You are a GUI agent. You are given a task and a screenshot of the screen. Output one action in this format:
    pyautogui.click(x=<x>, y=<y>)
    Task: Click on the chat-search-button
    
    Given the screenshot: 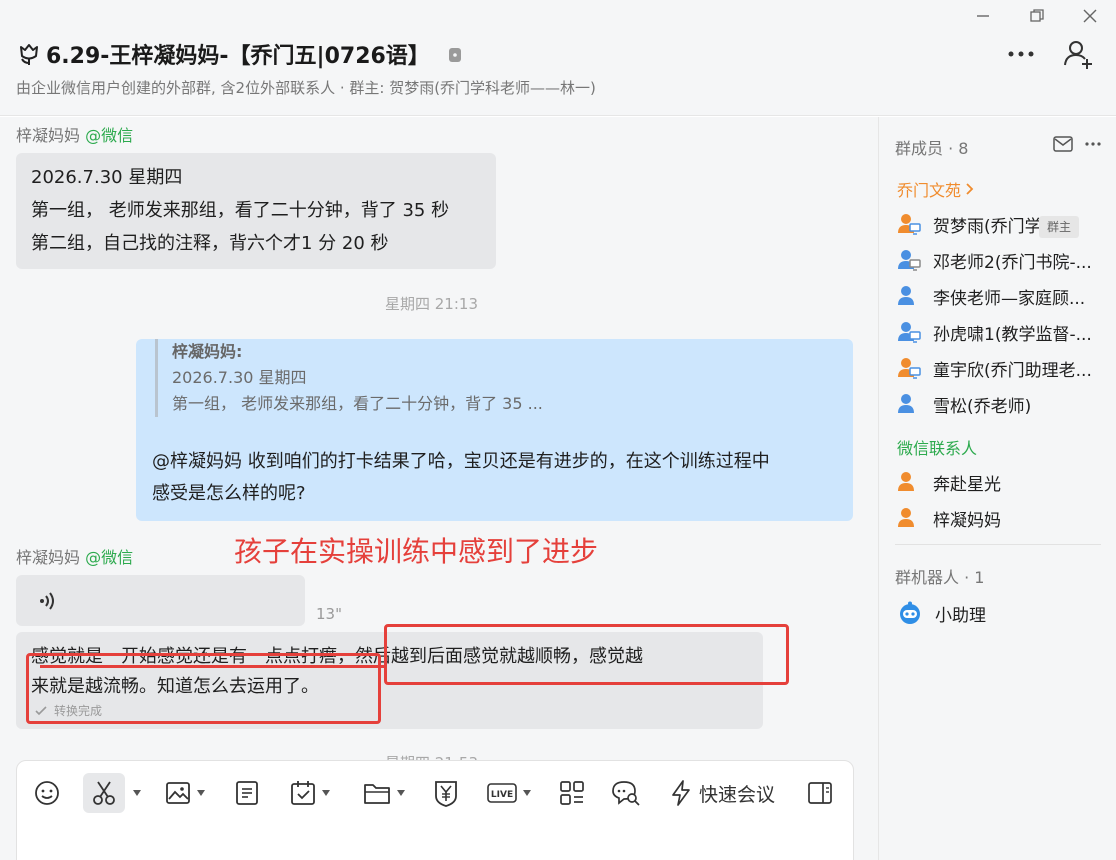 What is the action you would take?
    pyautogui.click(x=626, y=793)
    